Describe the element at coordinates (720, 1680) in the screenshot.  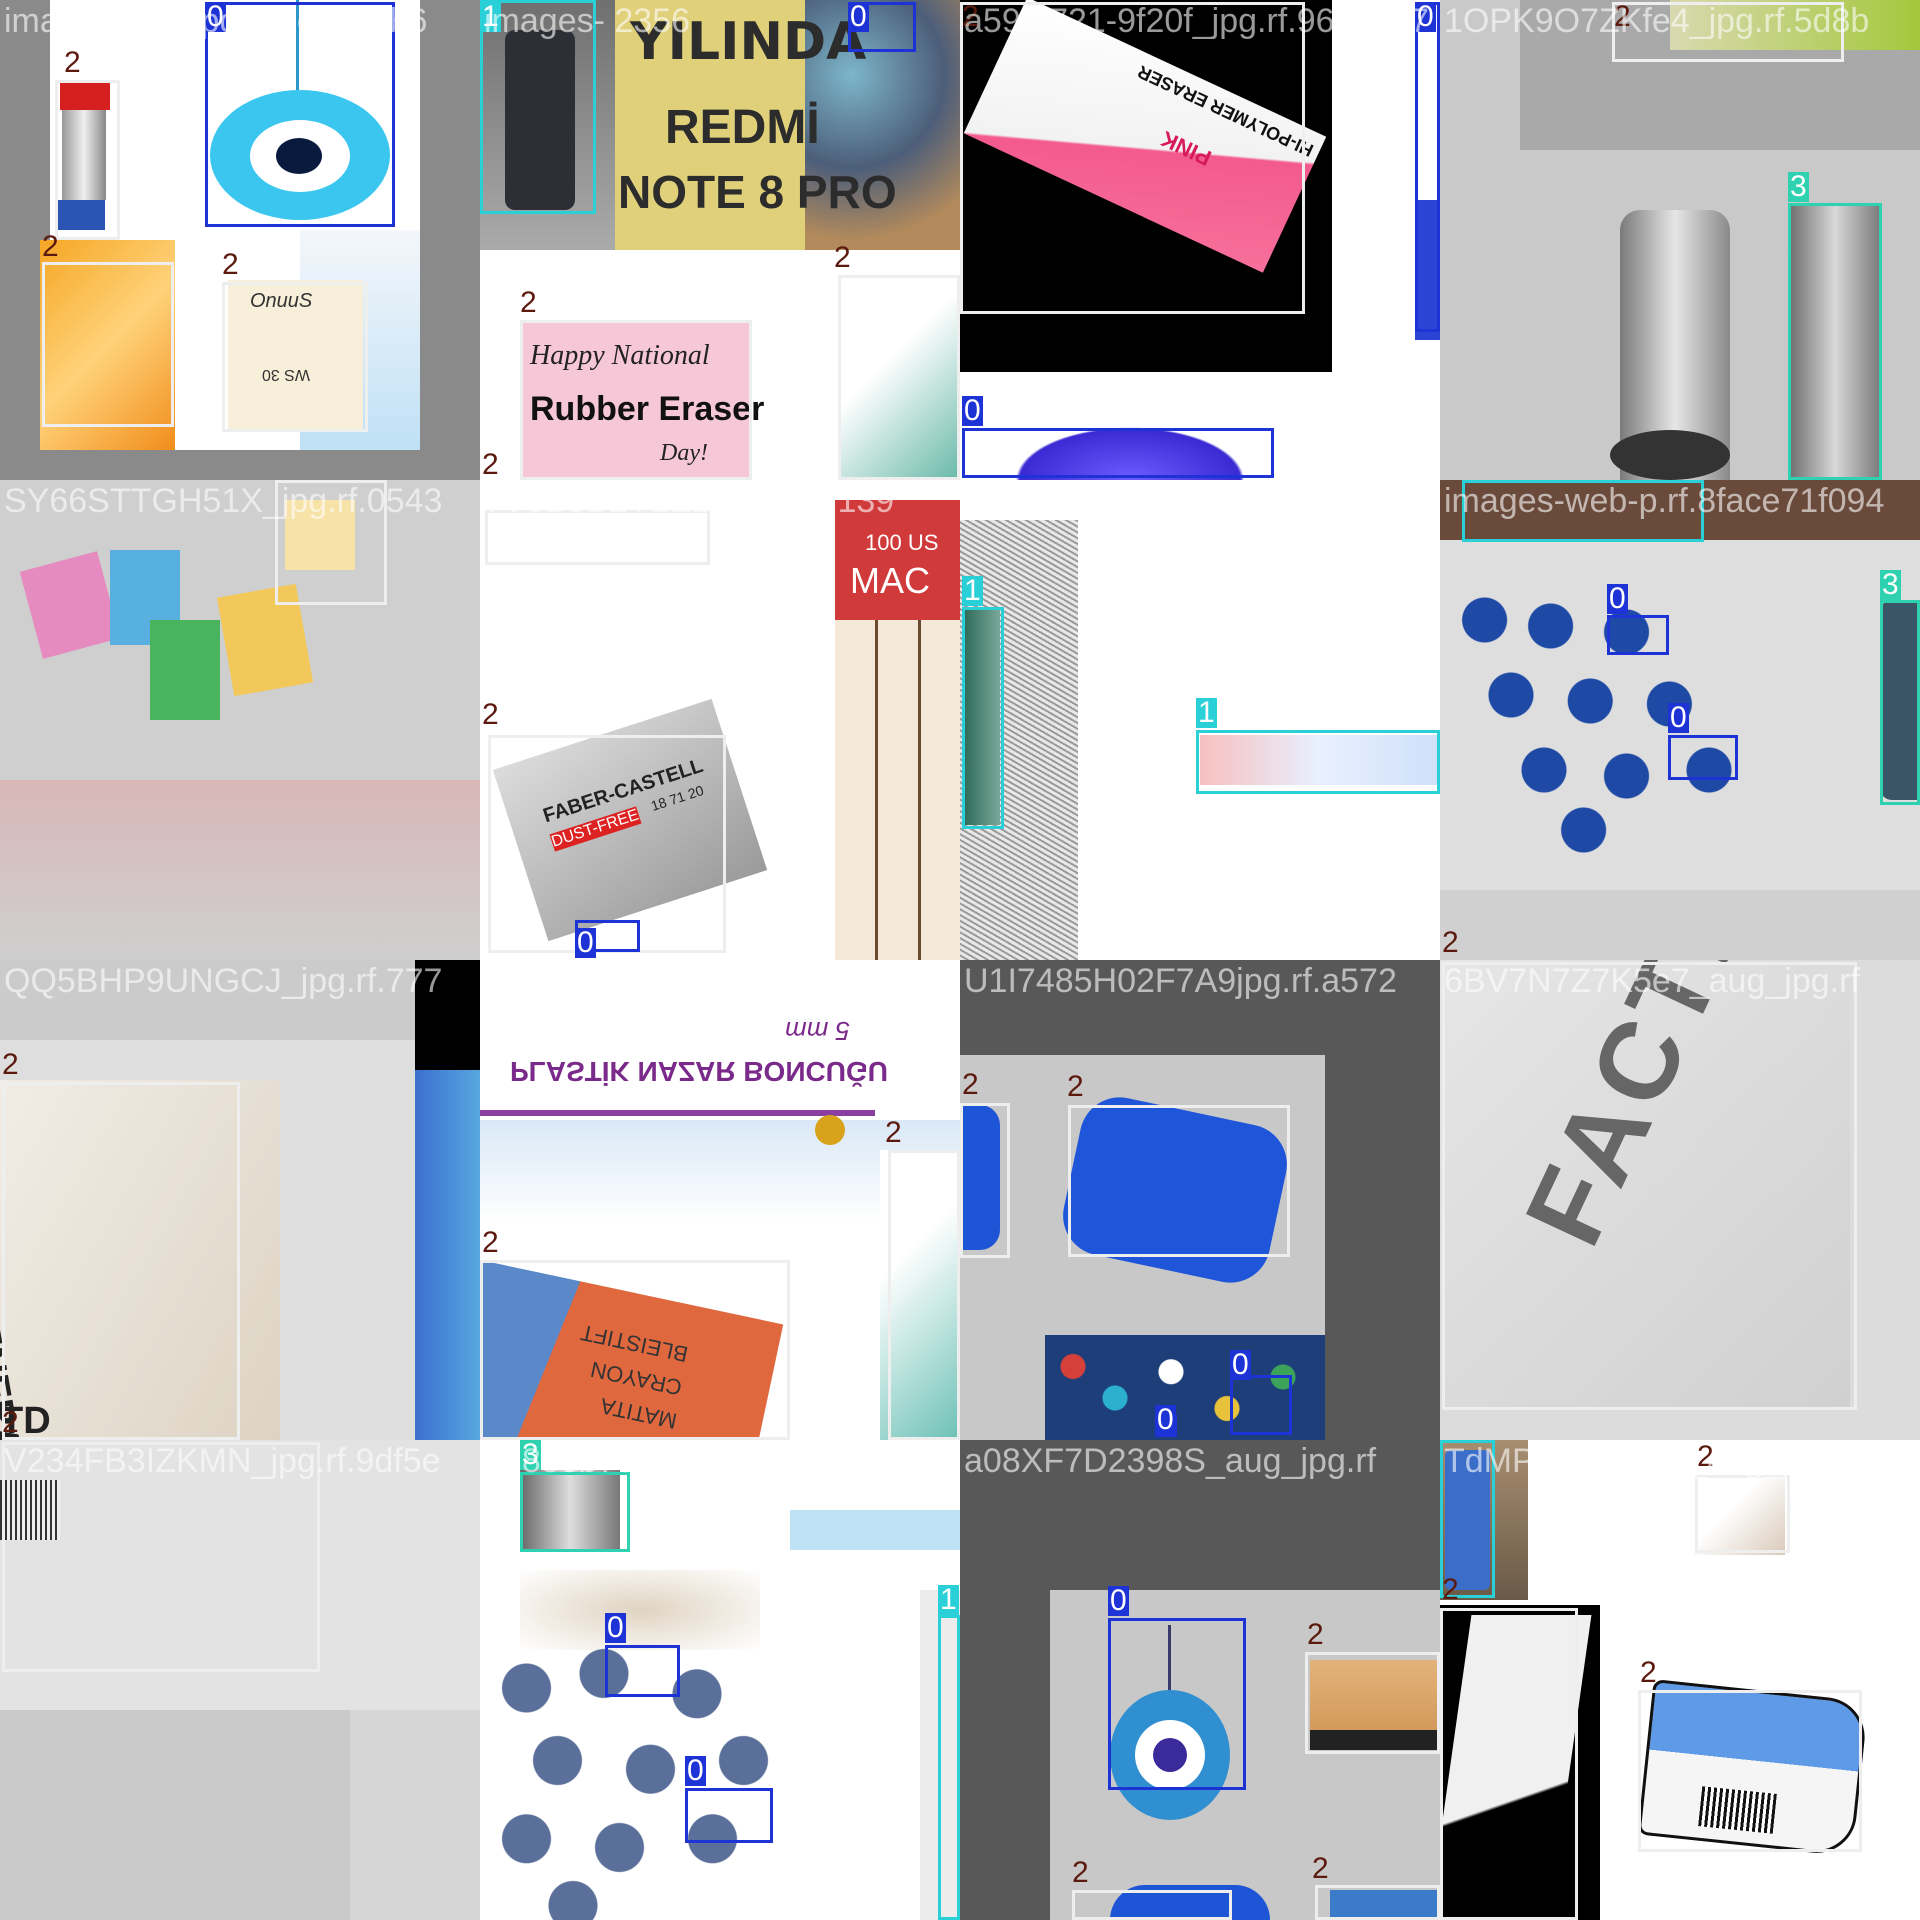
I see `tile-13: 3 0 0 1 e2836b78547c_jpg.rf.e8f34` at that location.